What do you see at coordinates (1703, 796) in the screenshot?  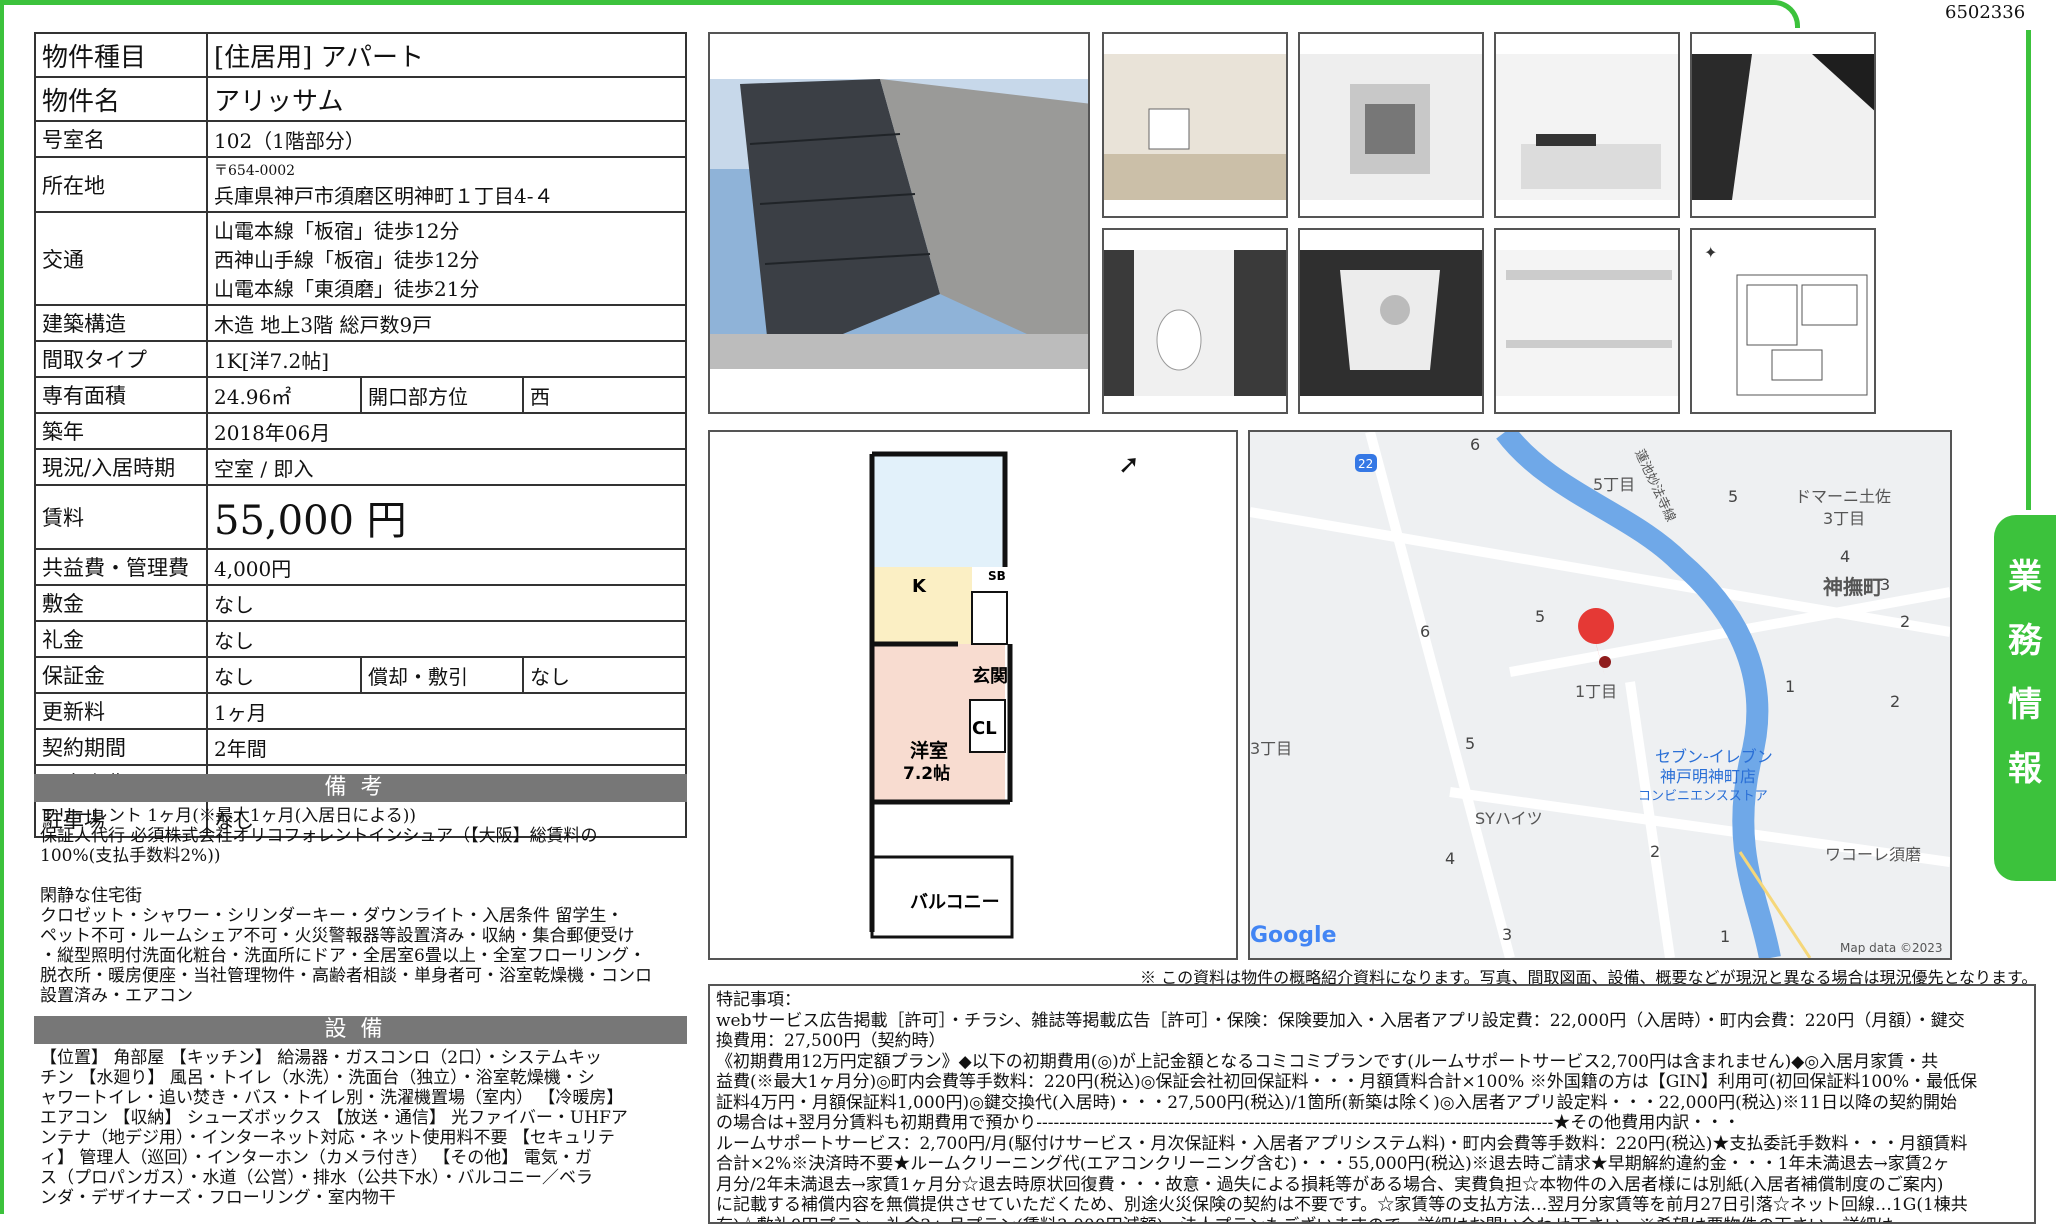 I see `map-label-conv: コンビニエンスストア` at bounding box center [1703, 796].